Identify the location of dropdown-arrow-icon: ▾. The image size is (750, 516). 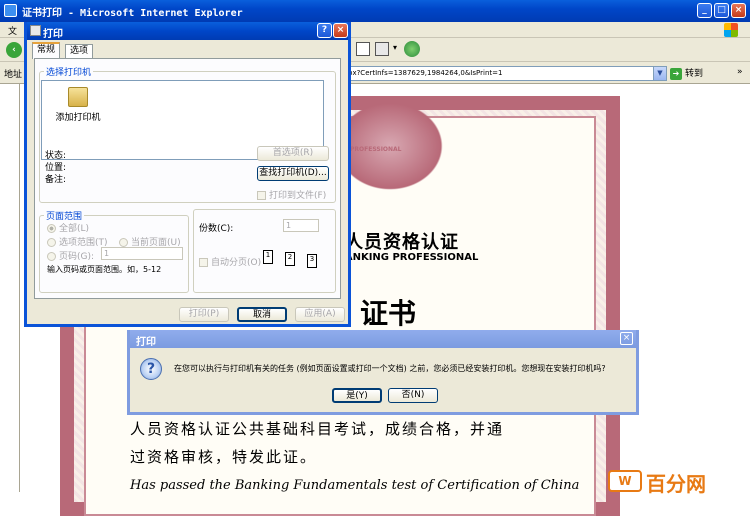
(395, 47).